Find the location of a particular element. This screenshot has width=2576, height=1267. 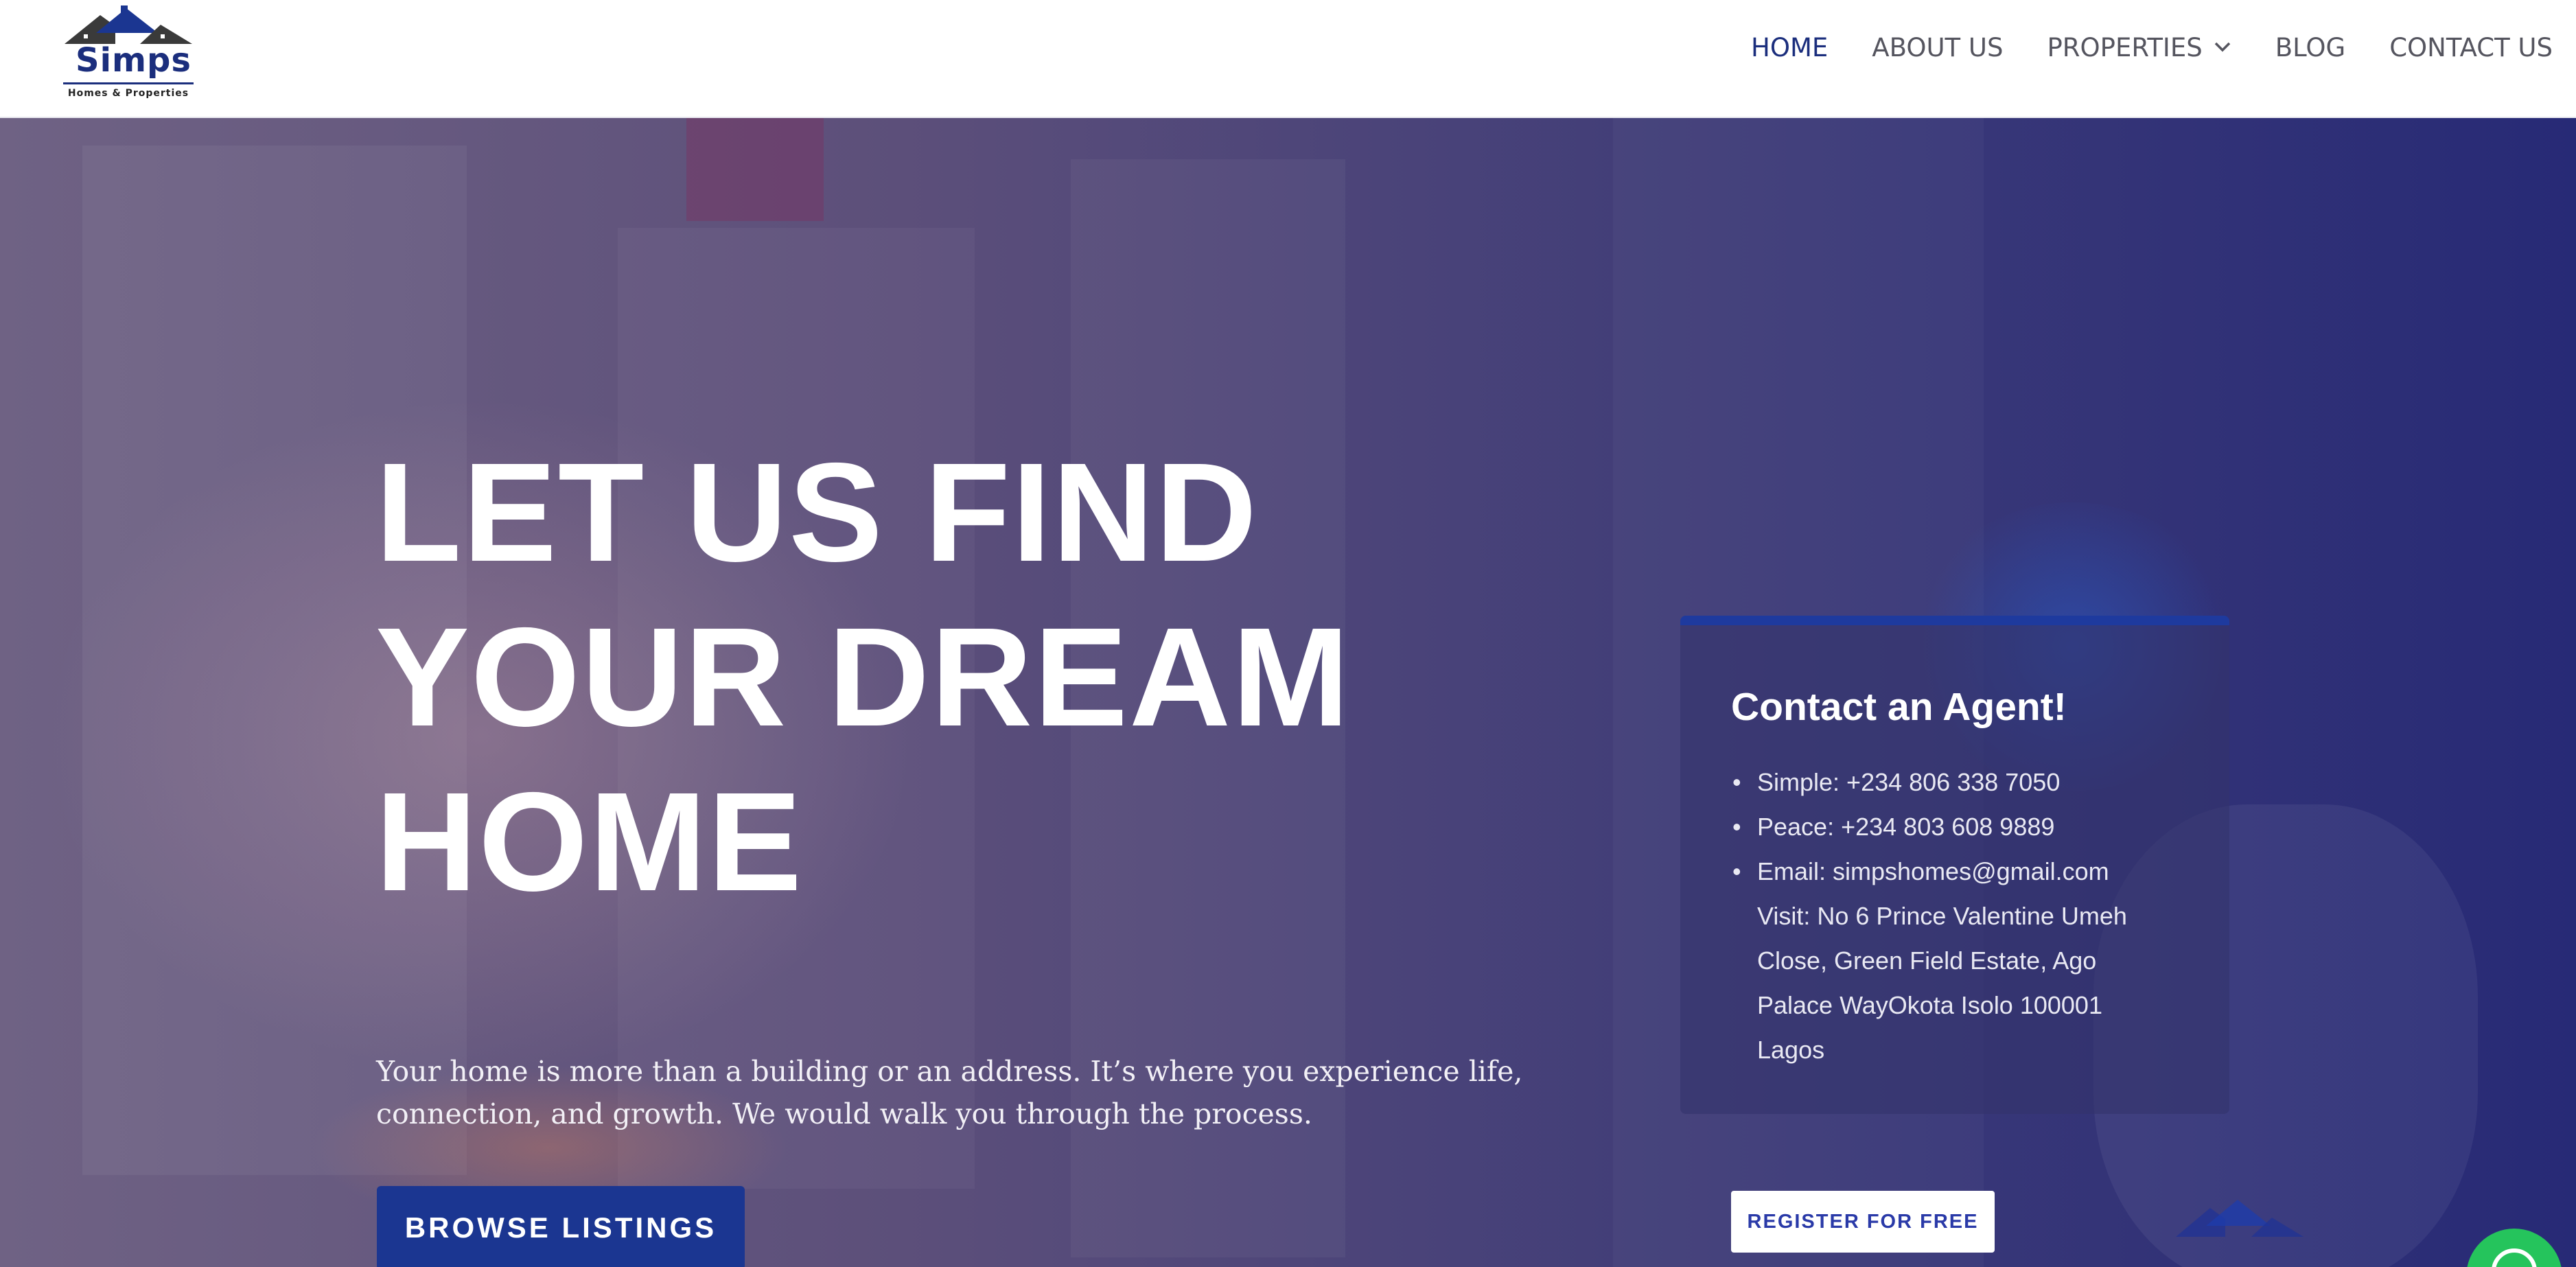

nav-about-us: ABOUT US is located at coordinates (1937, 47).